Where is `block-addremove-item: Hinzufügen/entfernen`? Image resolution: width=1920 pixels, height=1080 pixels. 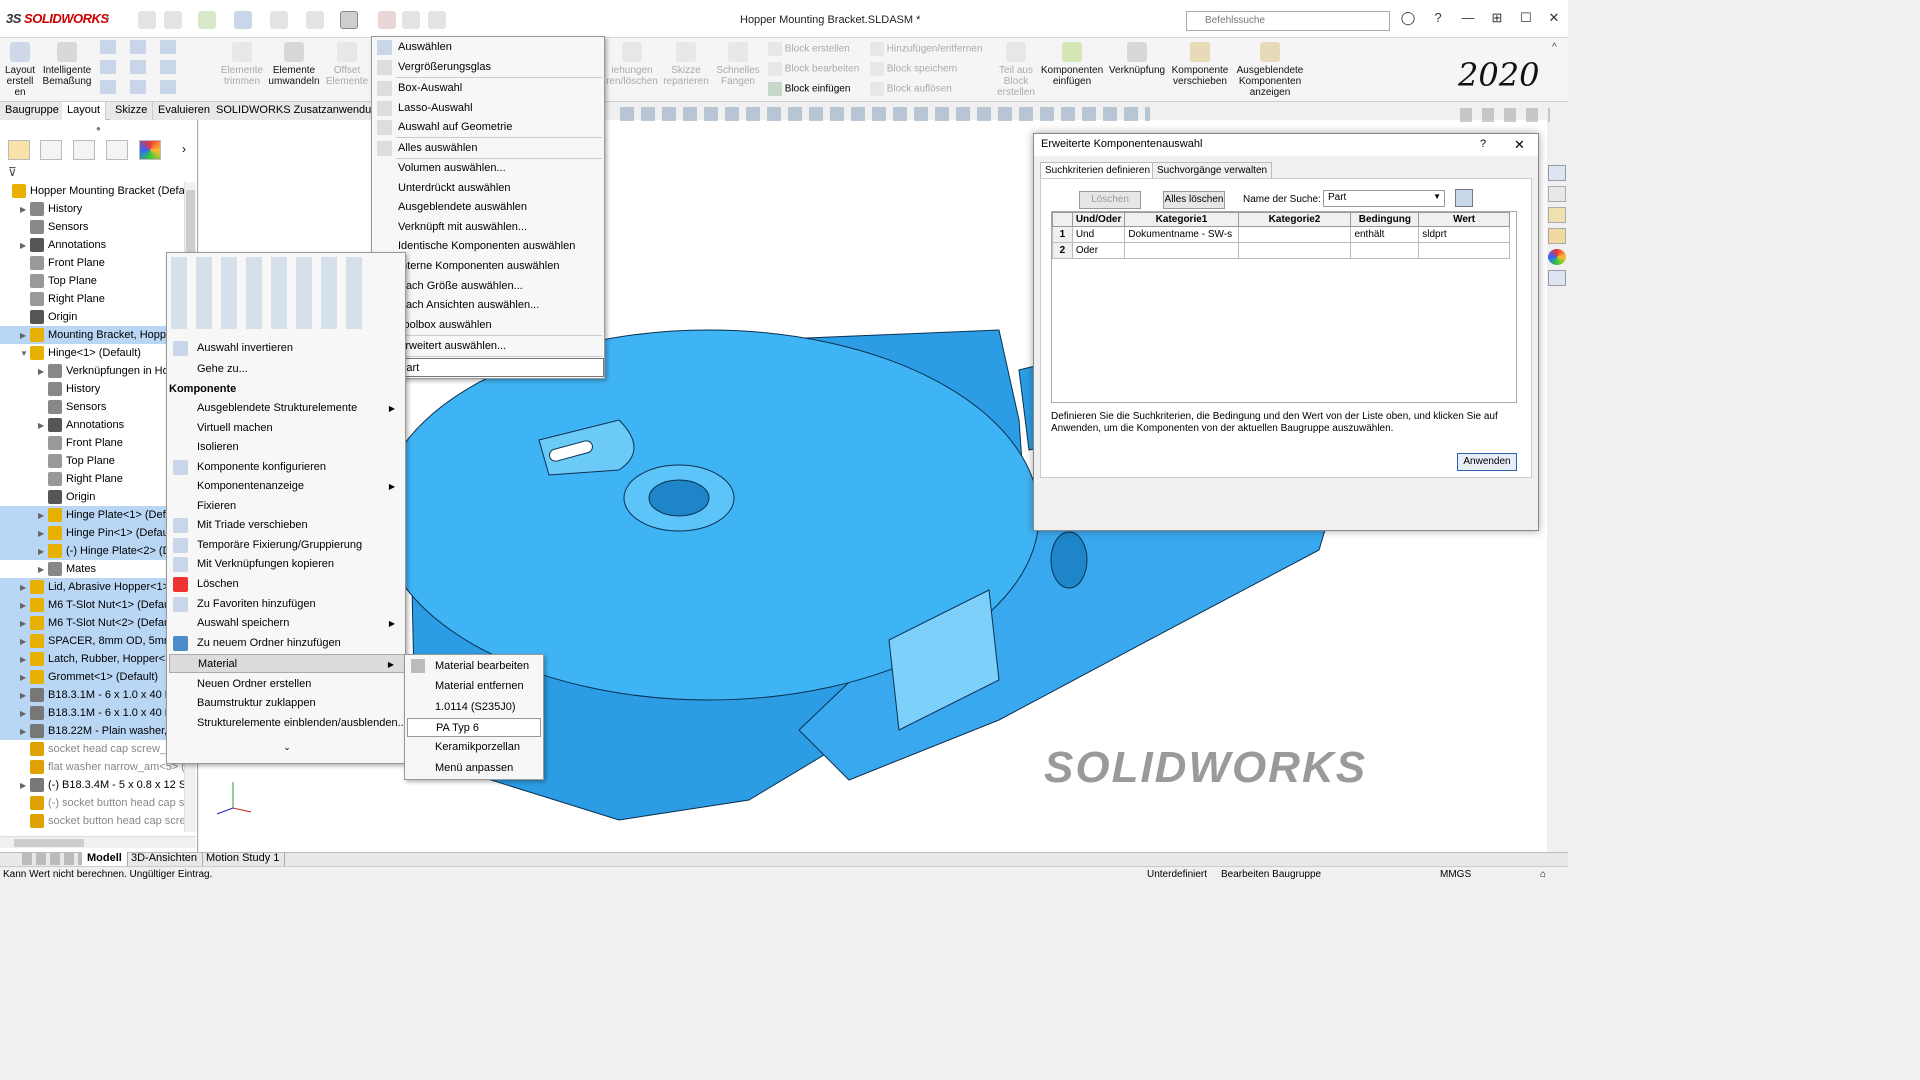
block-addremove-item: Hinzufügen/entfernen is located at coordinates (926, 49).